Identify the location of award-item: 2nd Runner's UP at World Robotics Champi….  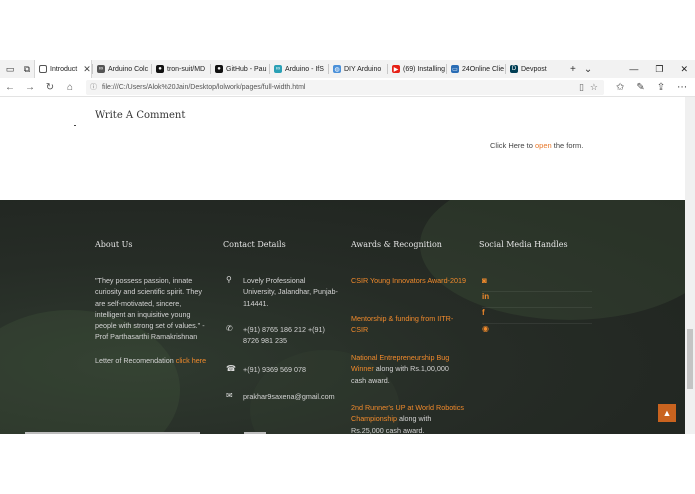
(408, 418).